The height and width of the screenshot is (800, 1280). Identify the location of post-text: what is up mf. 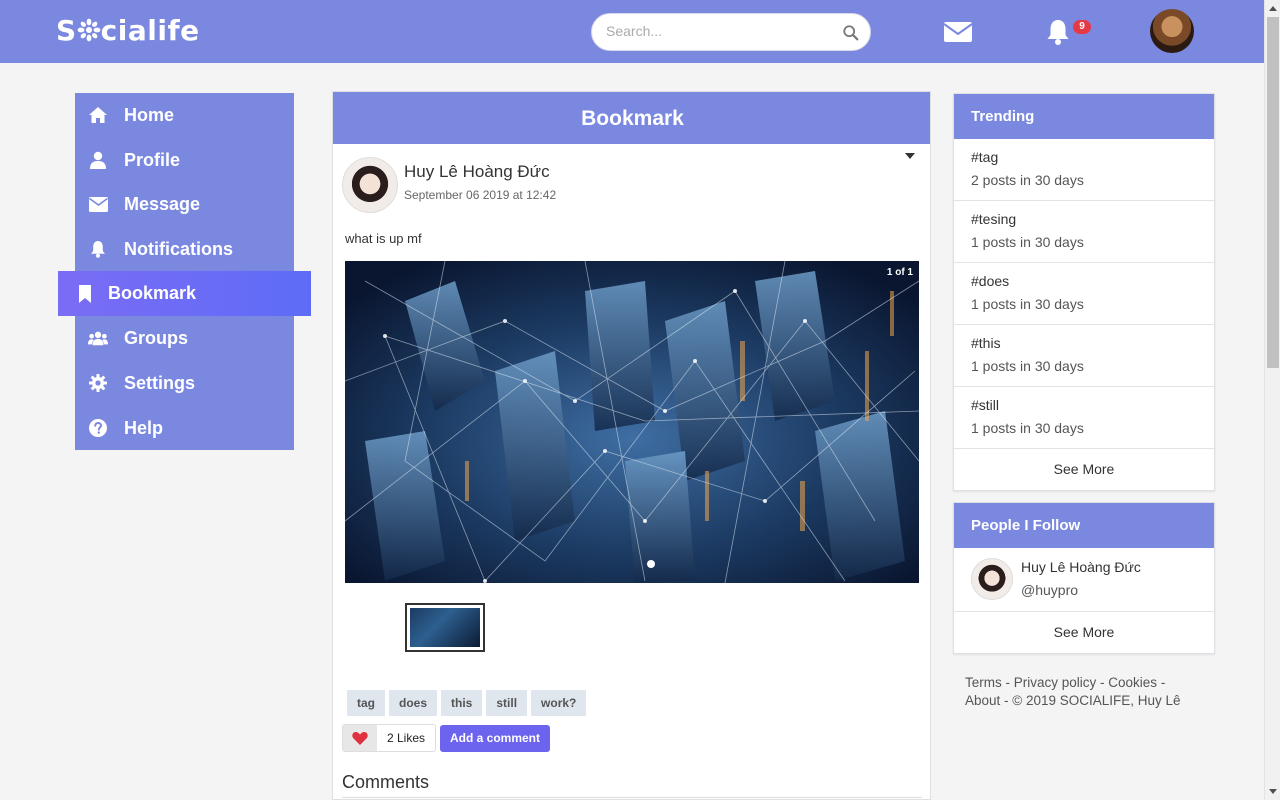
(383, 238).